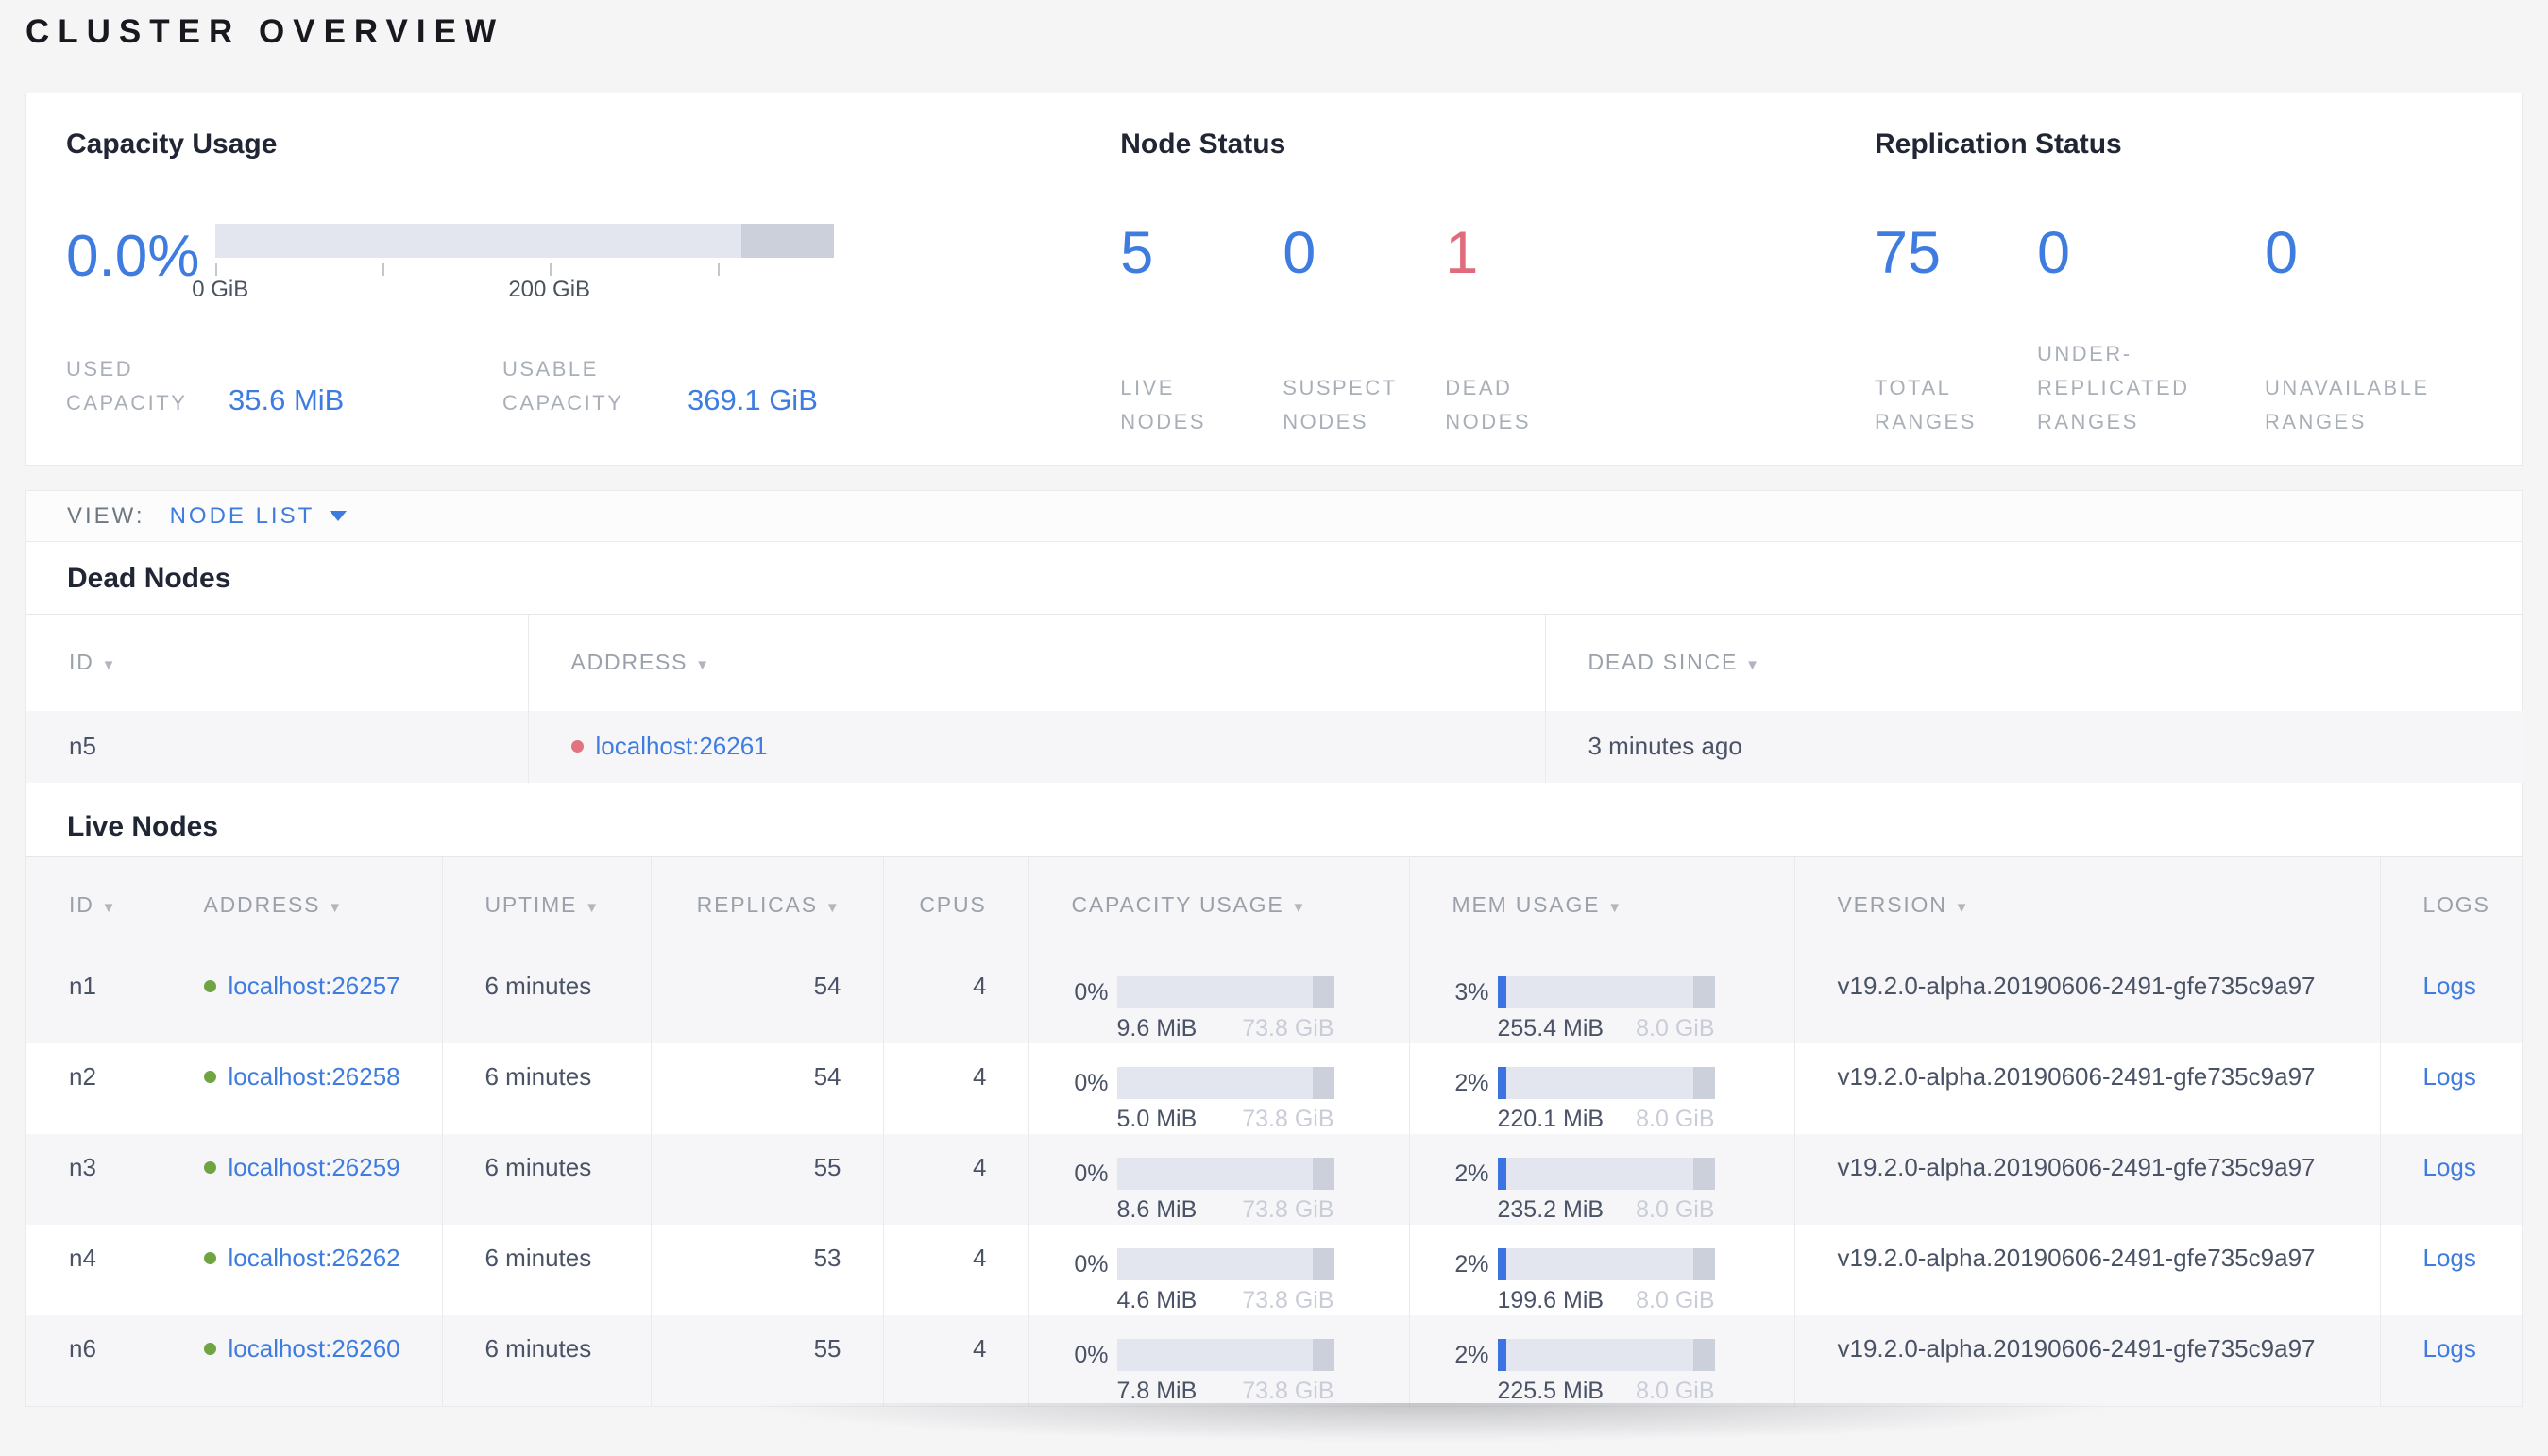  Describe the element at coordinates (768, 904) in the screenshot. I see `column-header-replicas: REPLICAS ▼` at that location.